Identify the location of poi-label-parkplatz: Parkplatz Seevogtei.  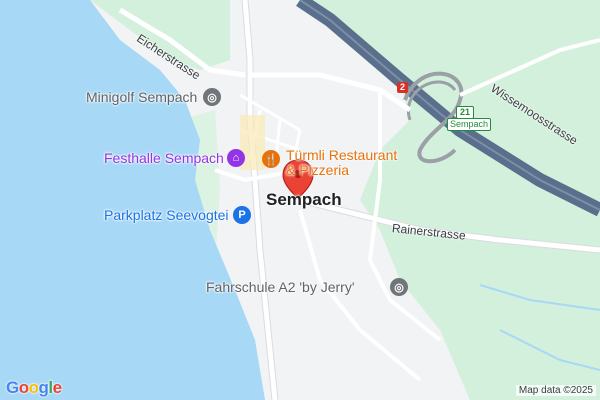
(166, 215).